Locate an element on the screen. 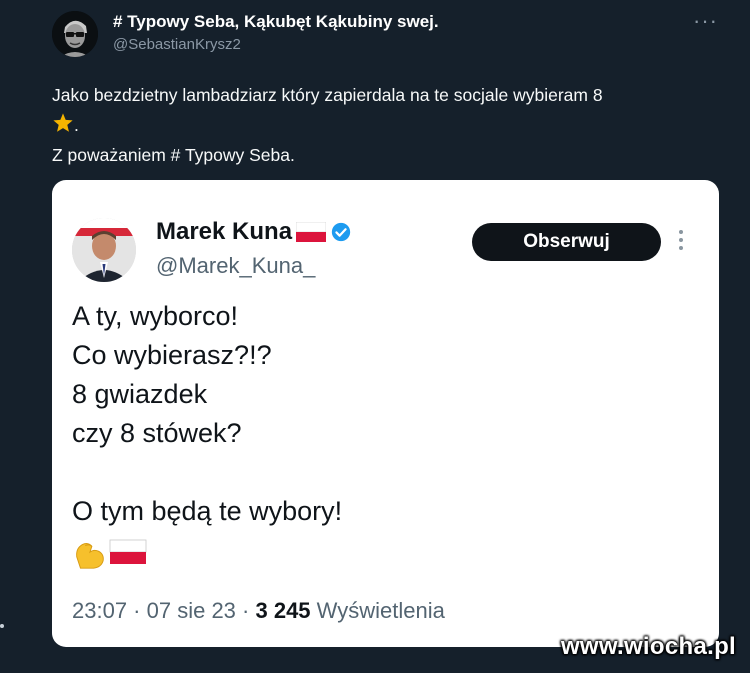  quoted-text-line: 8 gwiazdek is located at coordinates (140, 394).